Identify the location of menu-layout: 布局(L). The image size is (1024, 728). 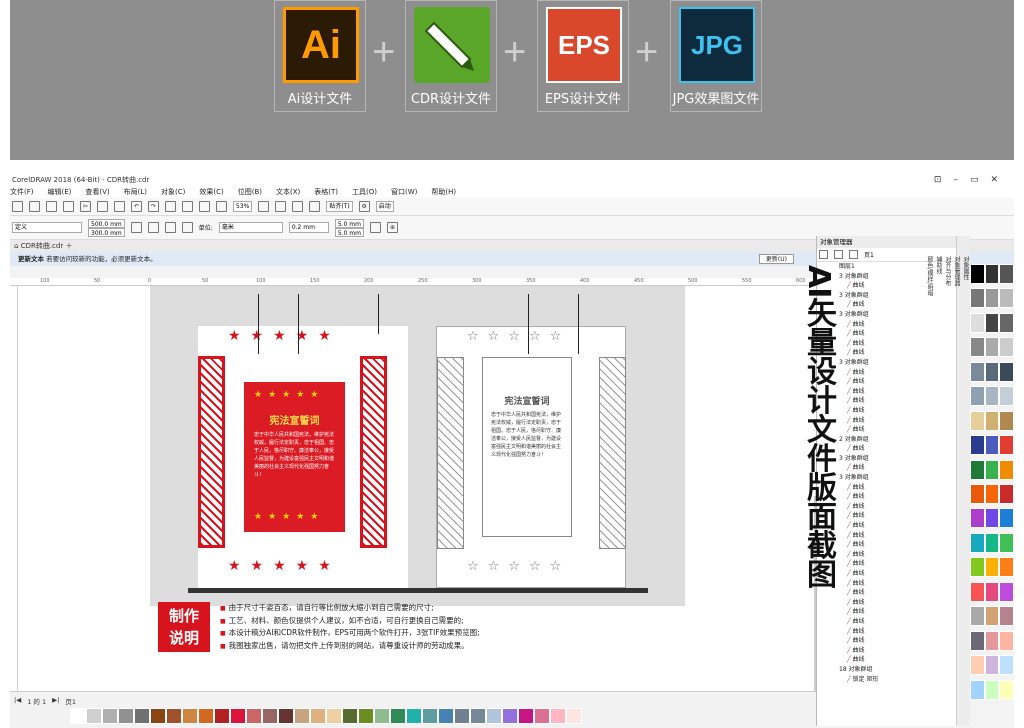
(135, 192).